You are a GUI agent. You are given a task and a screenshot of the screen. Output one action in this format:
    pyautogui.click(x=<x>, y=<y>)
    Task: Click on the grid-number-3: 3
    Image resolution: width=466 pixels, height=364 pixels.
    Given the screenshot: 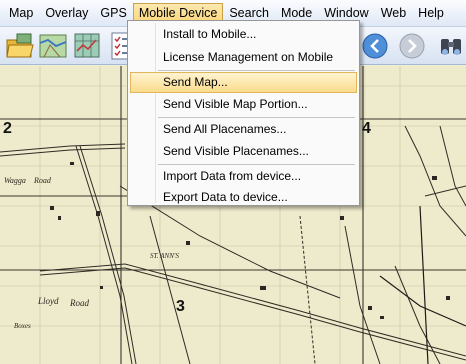 What is the action you would take?
    pyautogui.click(x=180, y=306)
    